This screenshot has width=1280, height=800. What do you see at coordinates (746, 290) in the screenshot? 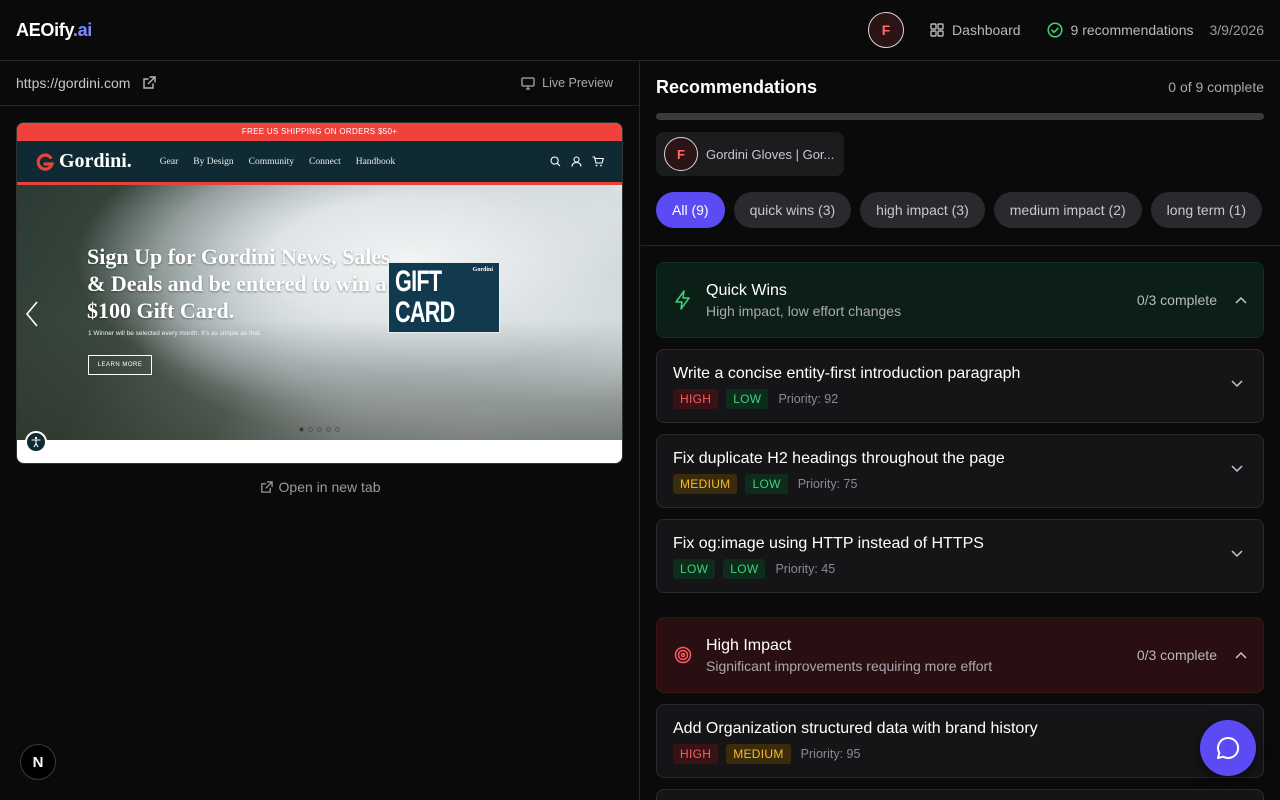
I see `group-title: Quick Wins` at bounding box center [746, 290].